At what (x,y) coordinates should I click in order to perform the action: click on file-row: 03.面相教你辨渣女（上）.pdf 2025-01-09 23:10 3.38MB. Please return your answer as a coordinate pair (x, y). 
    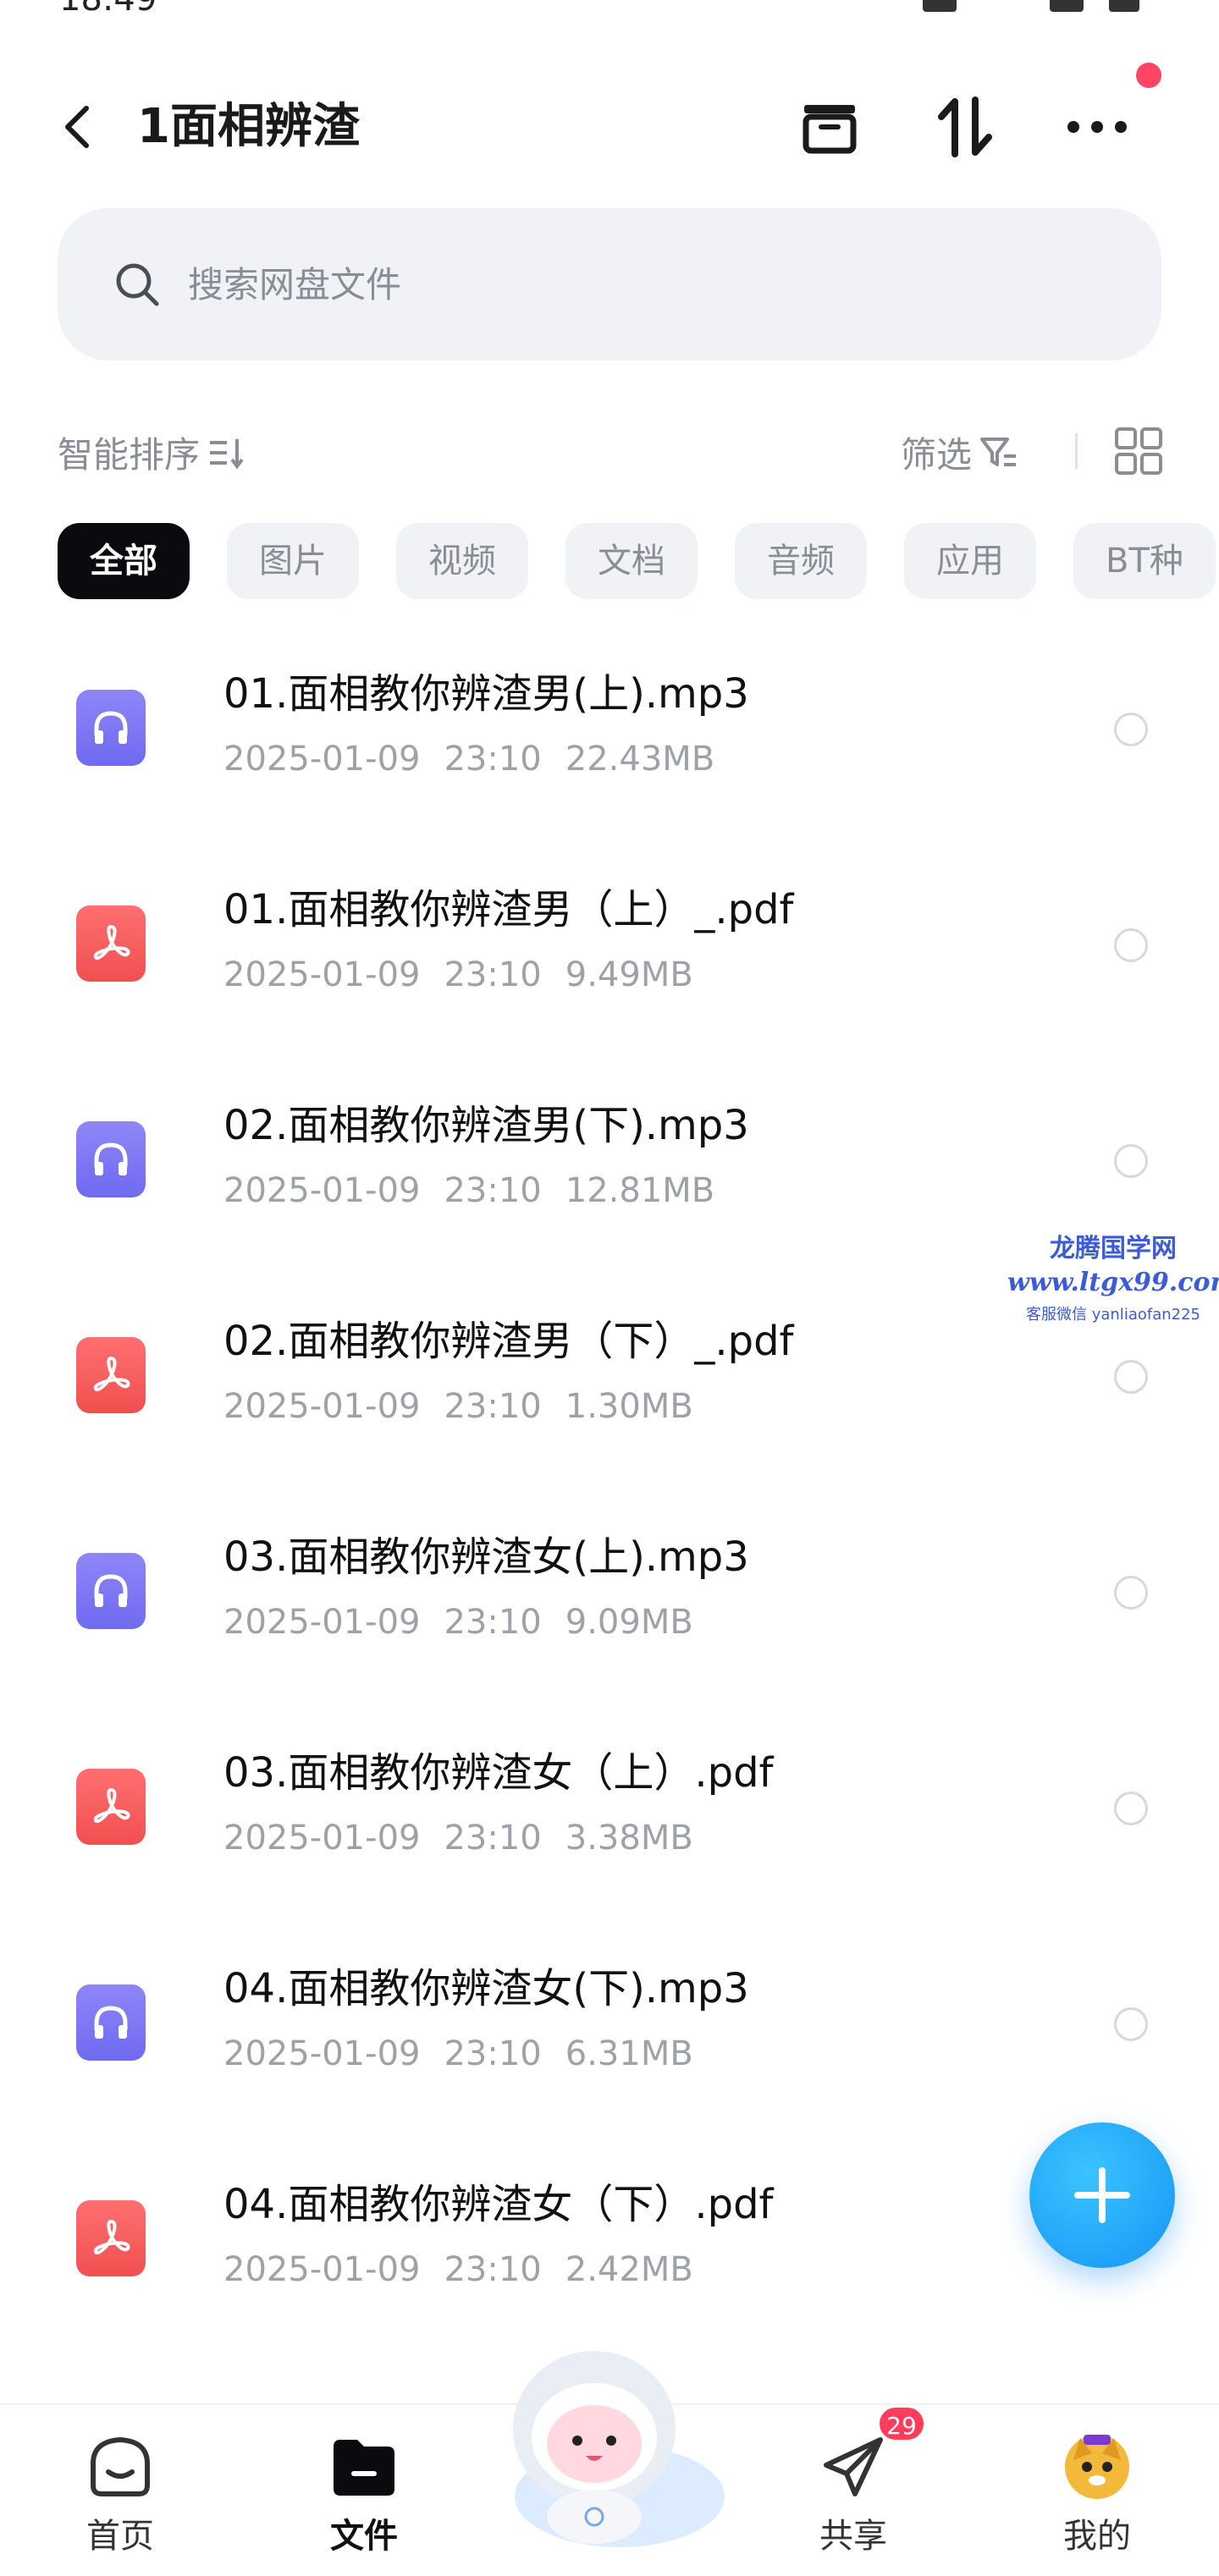
    Looking at the image, I should click on (609, 1830).